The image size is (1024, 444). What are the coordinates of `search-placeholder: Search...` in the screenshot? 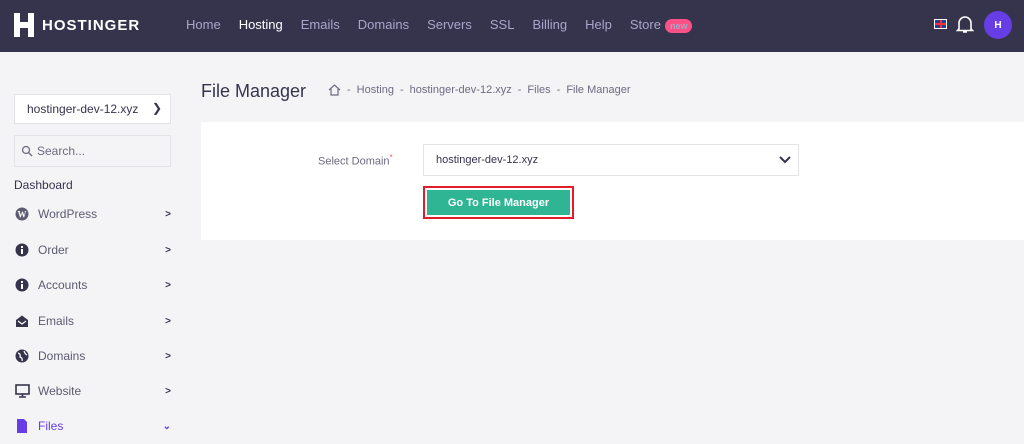 It's located at (61, 151).